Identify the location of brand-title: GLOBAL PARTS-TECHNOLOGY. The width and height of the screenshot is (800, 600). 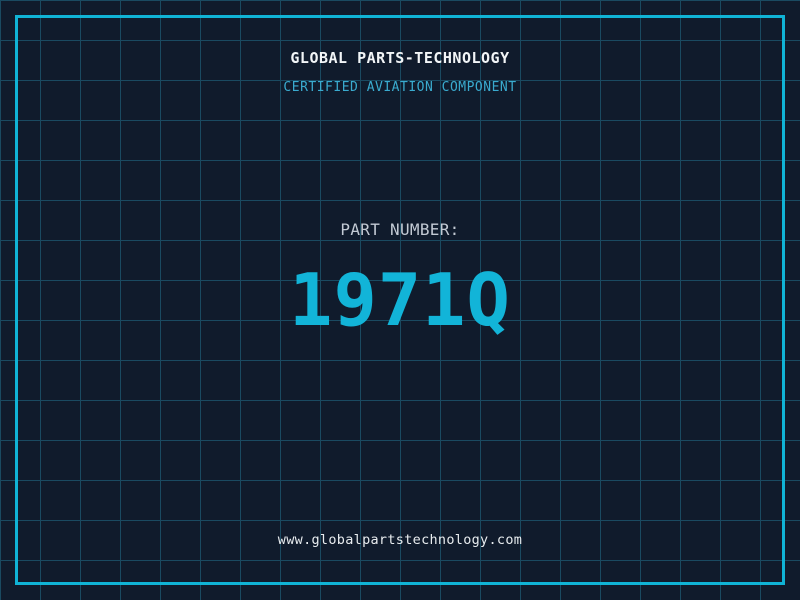
(400, 58).